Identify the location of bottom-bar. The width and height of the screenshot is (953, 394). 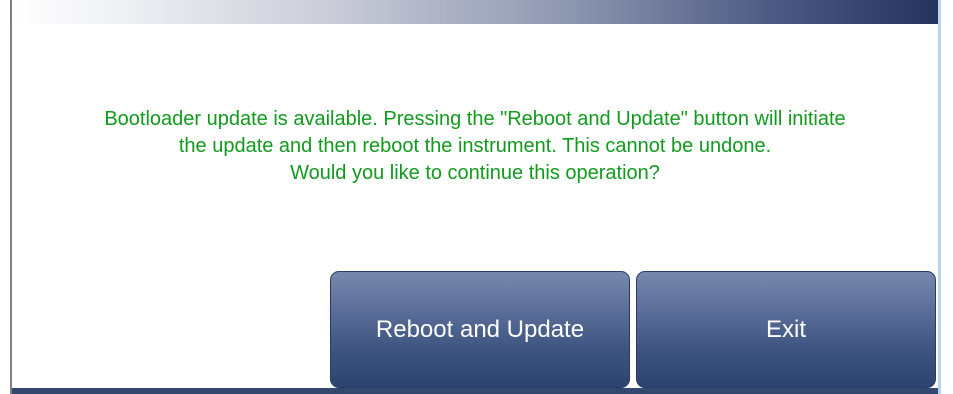
(475, 391).